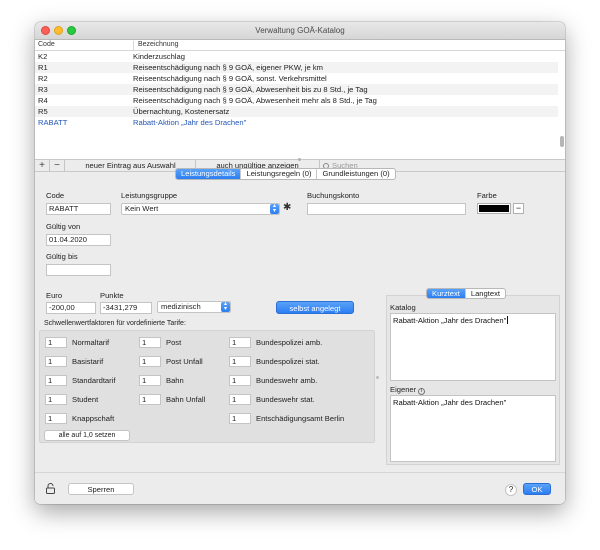 The image size is (600, 550). Describe the element at coordinates (446, 293) in the screenshot. I see `tab-kurztext: Kurztext` at that location.